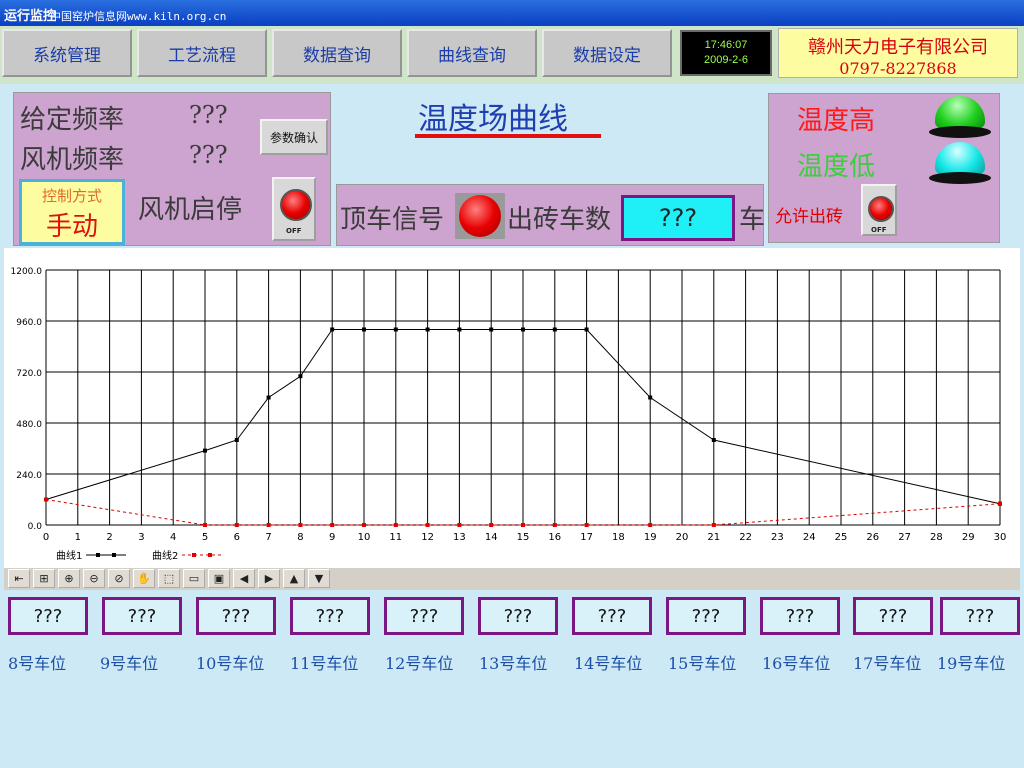 The height and width of the screenshot is (768, 1024). Describe the element at coordinates (71, 227) in the screenshot. I see `control-mode-value: 手动` at that location.